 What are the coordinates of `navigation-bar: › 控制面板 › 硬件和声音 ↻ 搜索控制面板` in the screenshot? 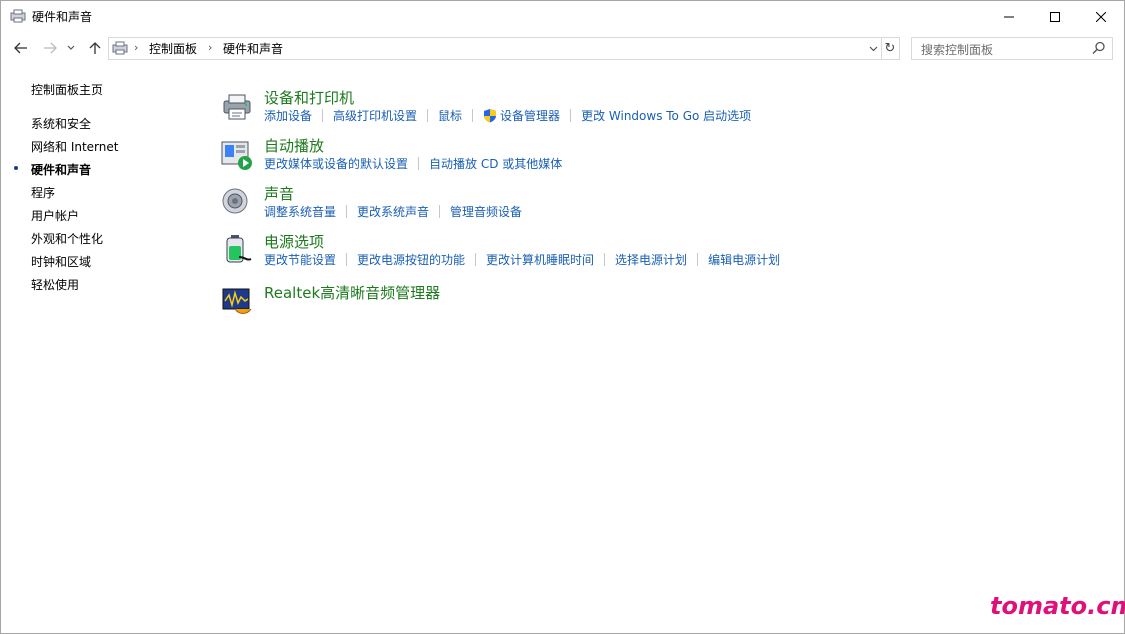 It's located at (562, 48).